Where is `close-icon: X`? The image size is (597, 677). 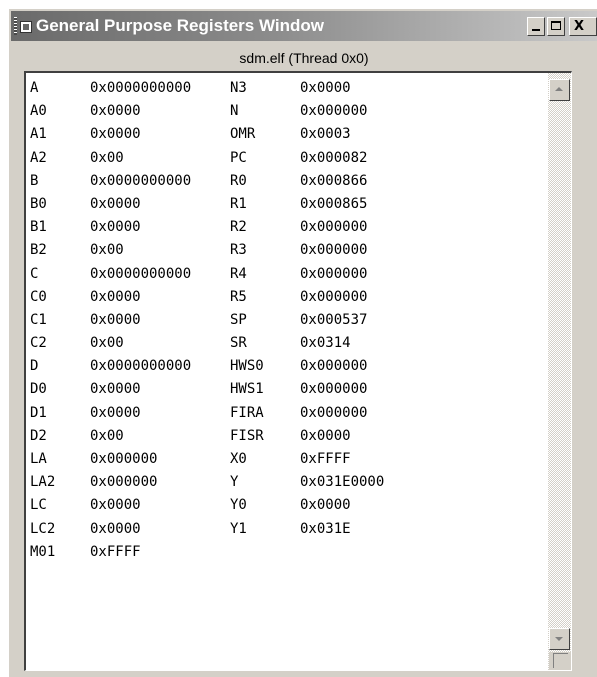 close-icon: X is located at coordinates (579, 26).